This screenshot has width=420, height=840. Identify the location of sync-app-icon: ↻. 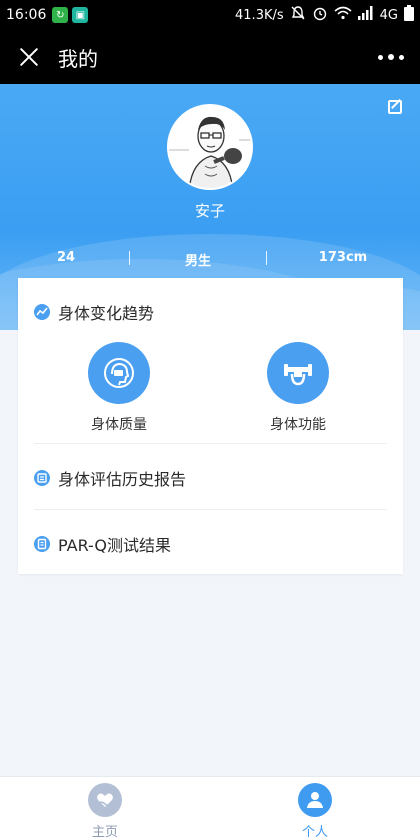
(60, 15).